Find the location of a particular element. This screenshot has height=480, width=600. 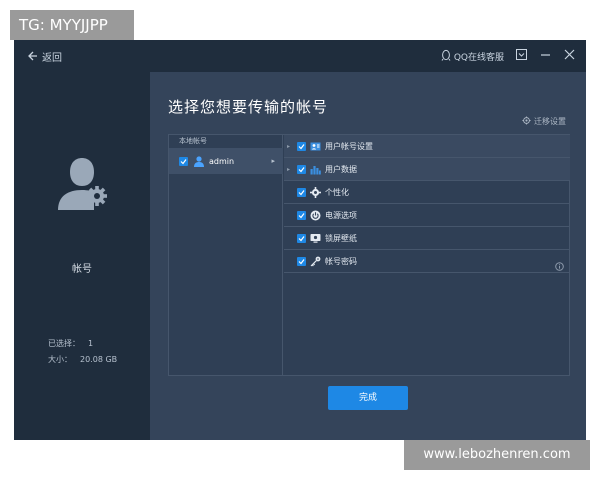

close-button is located at coordinates (569, 56).